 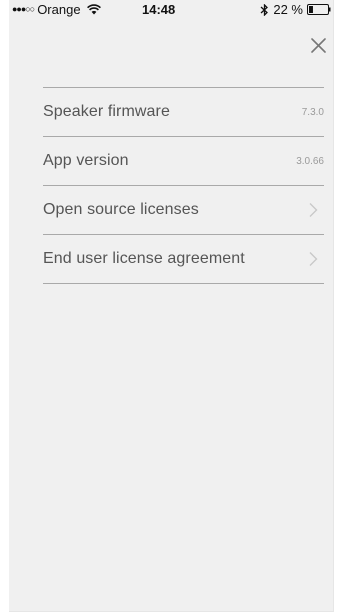 What do you see at coordinates (311, 9) in the screenshot?
I see `battery-fill` at bounding box center [311, 9].